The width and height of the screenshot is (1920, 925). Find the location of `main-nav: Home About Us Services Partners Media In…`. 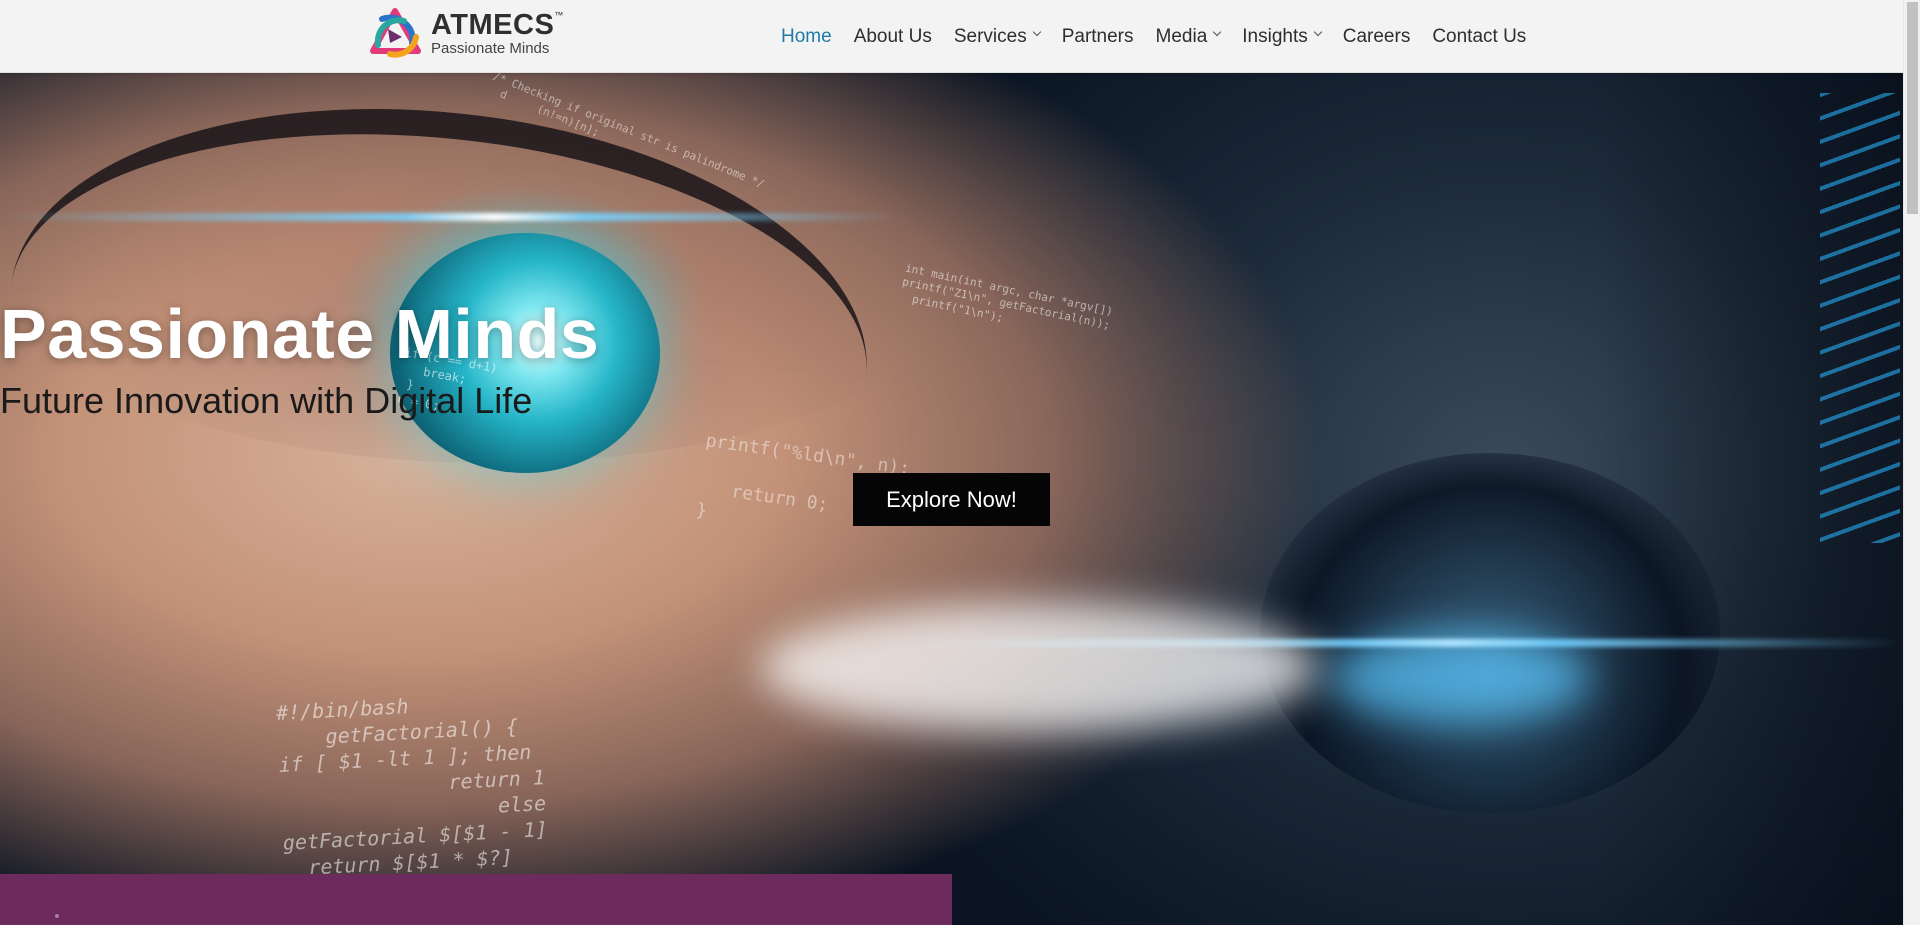

main-nav: Home About Us Services Partners Media In… is located at coordinates (1153, 36).